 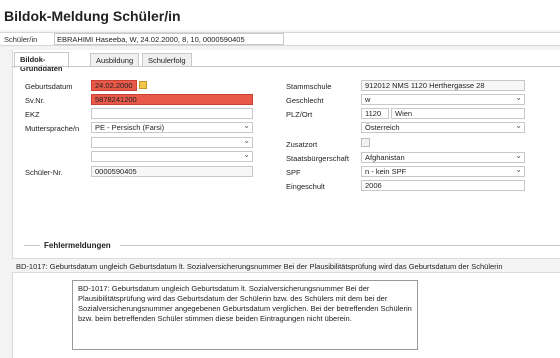 What do you see at coordinates (114, 85) in the screenshot?
I see `geburtsdatum-field: 24.02.2000` at bounding box center [114, 85].